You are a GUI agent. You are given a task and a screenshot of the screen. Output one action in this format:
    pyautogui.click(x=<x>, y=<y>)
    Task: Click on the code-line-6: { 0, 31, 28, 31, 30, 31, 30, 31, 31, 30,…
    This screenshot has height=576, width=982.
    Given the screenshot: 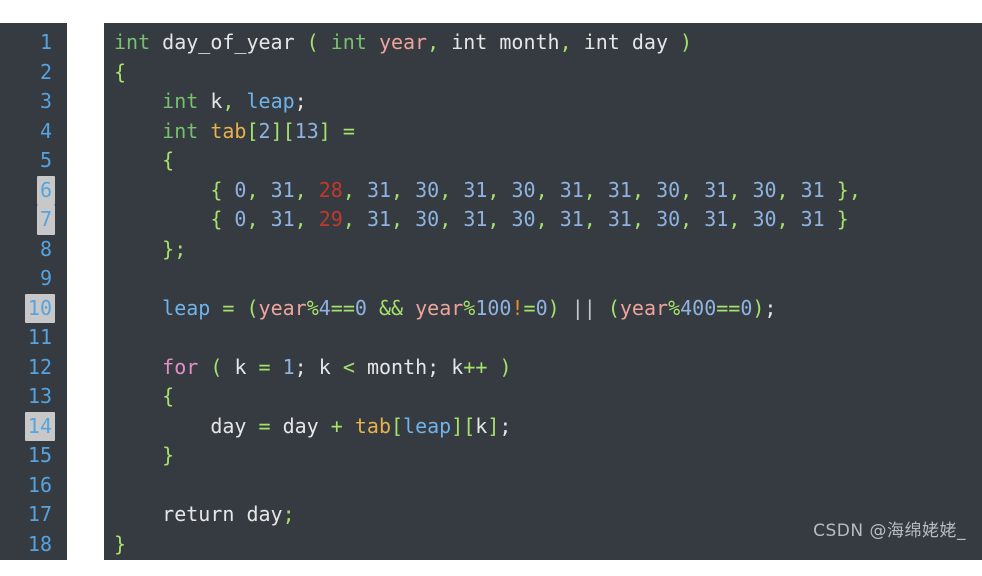 What is the action you would take?
    pyautogui.click(x=548, y=191)
    